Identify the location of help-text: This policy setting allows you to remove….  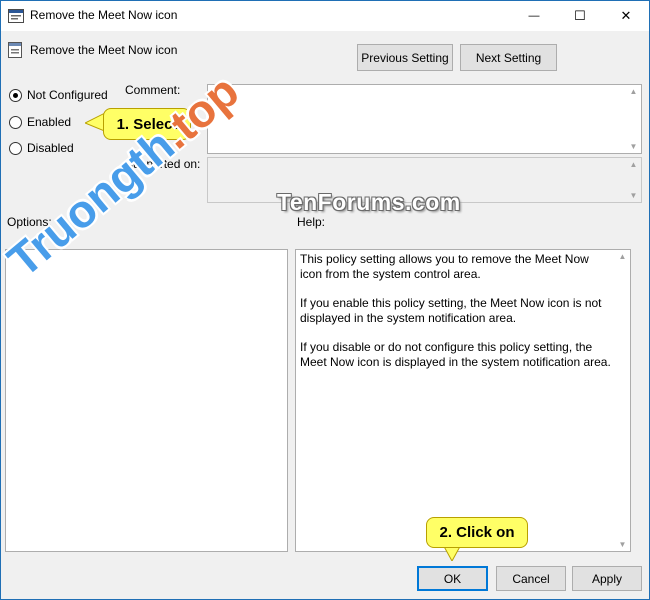
(457, 318).